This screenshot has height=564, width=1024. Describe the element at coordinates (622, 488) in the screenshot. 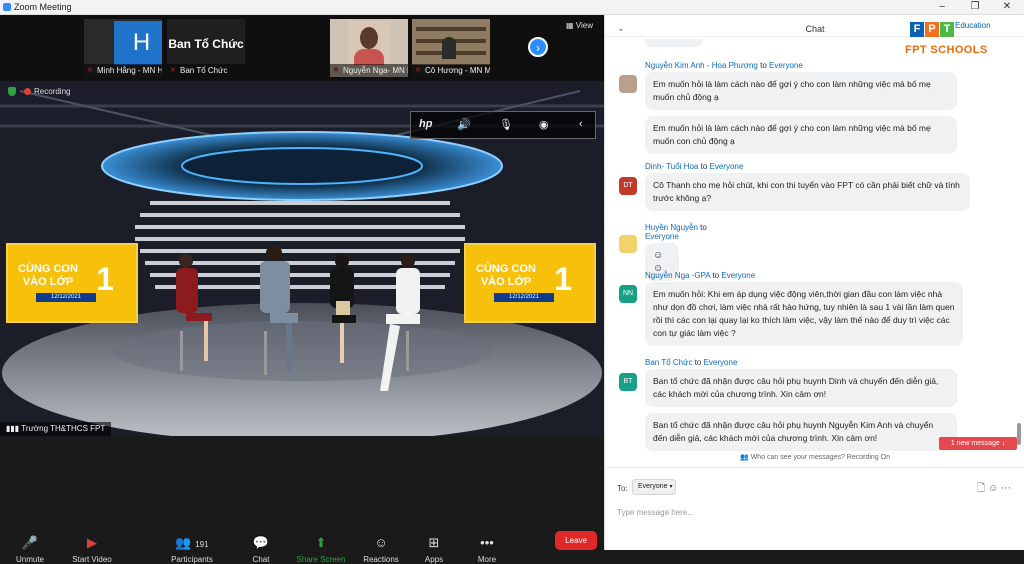

I see `to-label: To:` at that location.